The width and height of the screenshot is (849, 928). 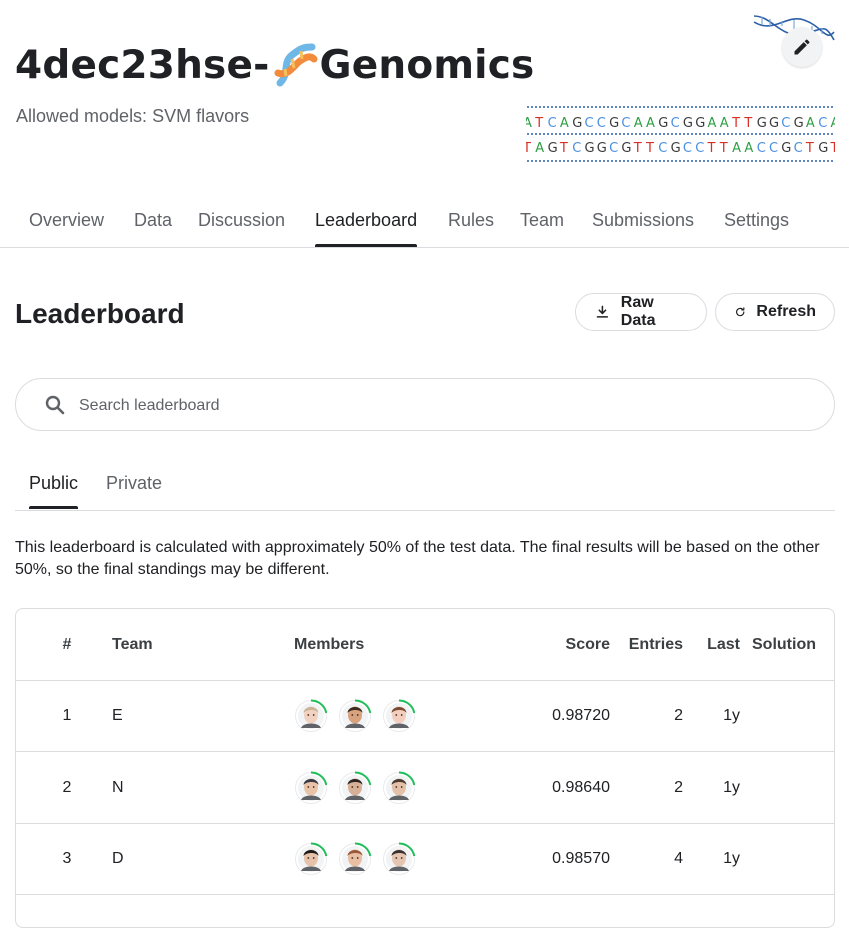 What do you see at coordinates (740, 312) in the screenshot?
I see `refresh-icon` at bounding box center [740, 312].